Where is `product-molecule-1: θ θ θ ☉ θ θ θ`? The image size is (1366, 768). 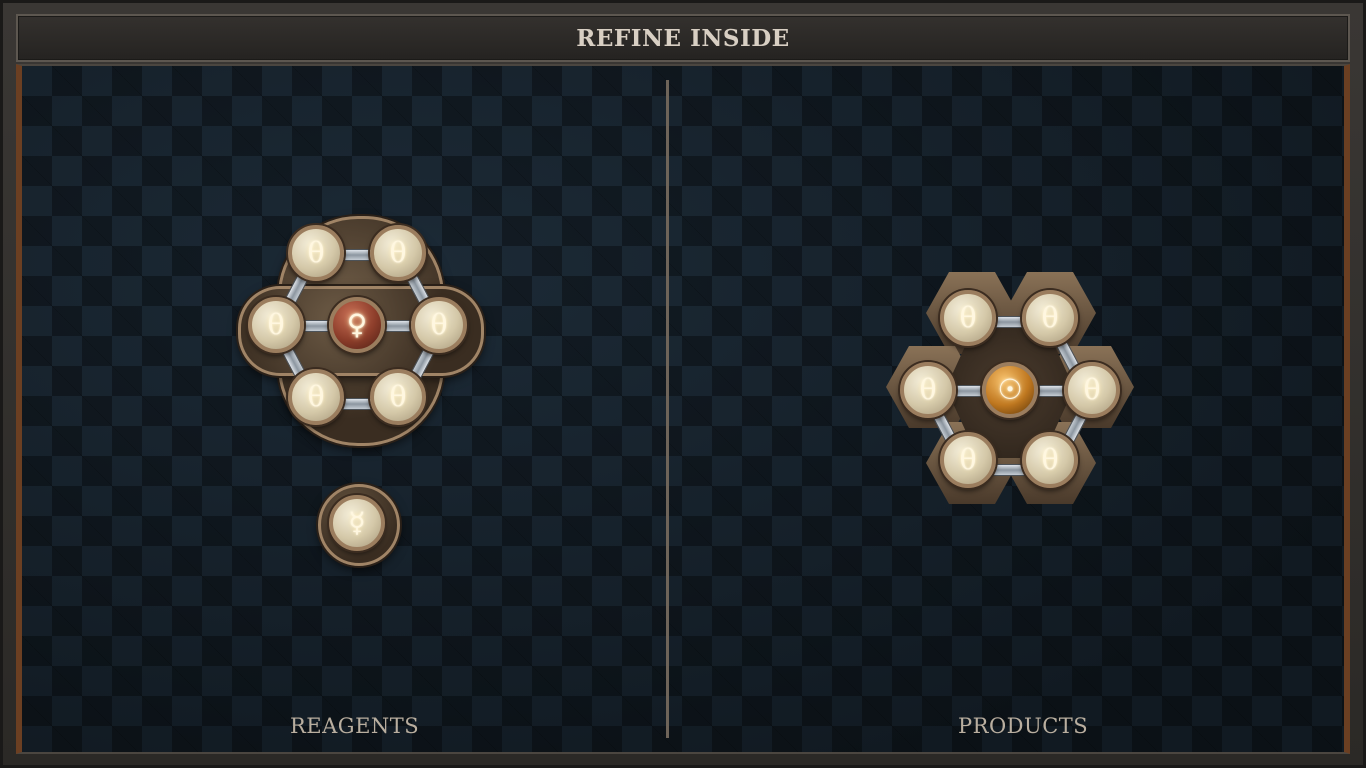 product-molecule-1: θ θ θ ☉ θ θ θ is located at coordinates (1010, 390).